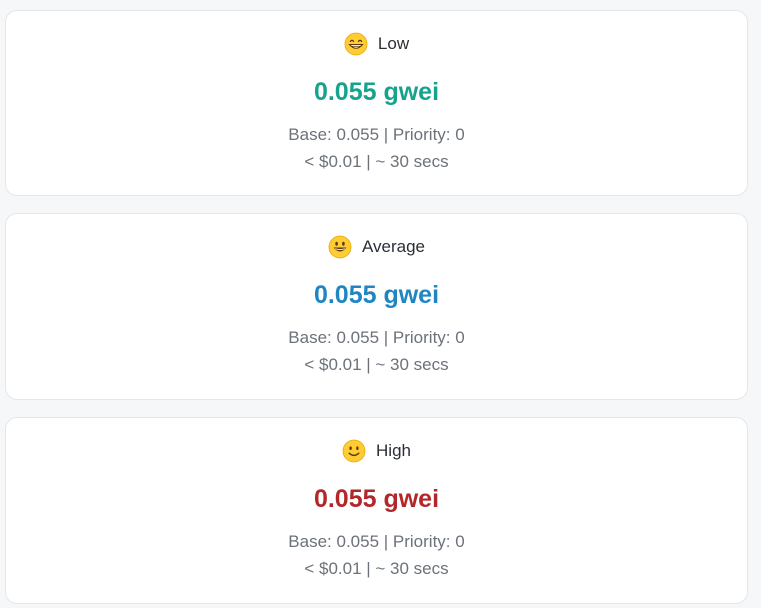 Image resolution: width=761 pixels, height=608 pixels. What do you see at coordinates (354, 451) in the screenshot?
I see `slightly-smiling-face-icon` at bounding box center [354, 451].